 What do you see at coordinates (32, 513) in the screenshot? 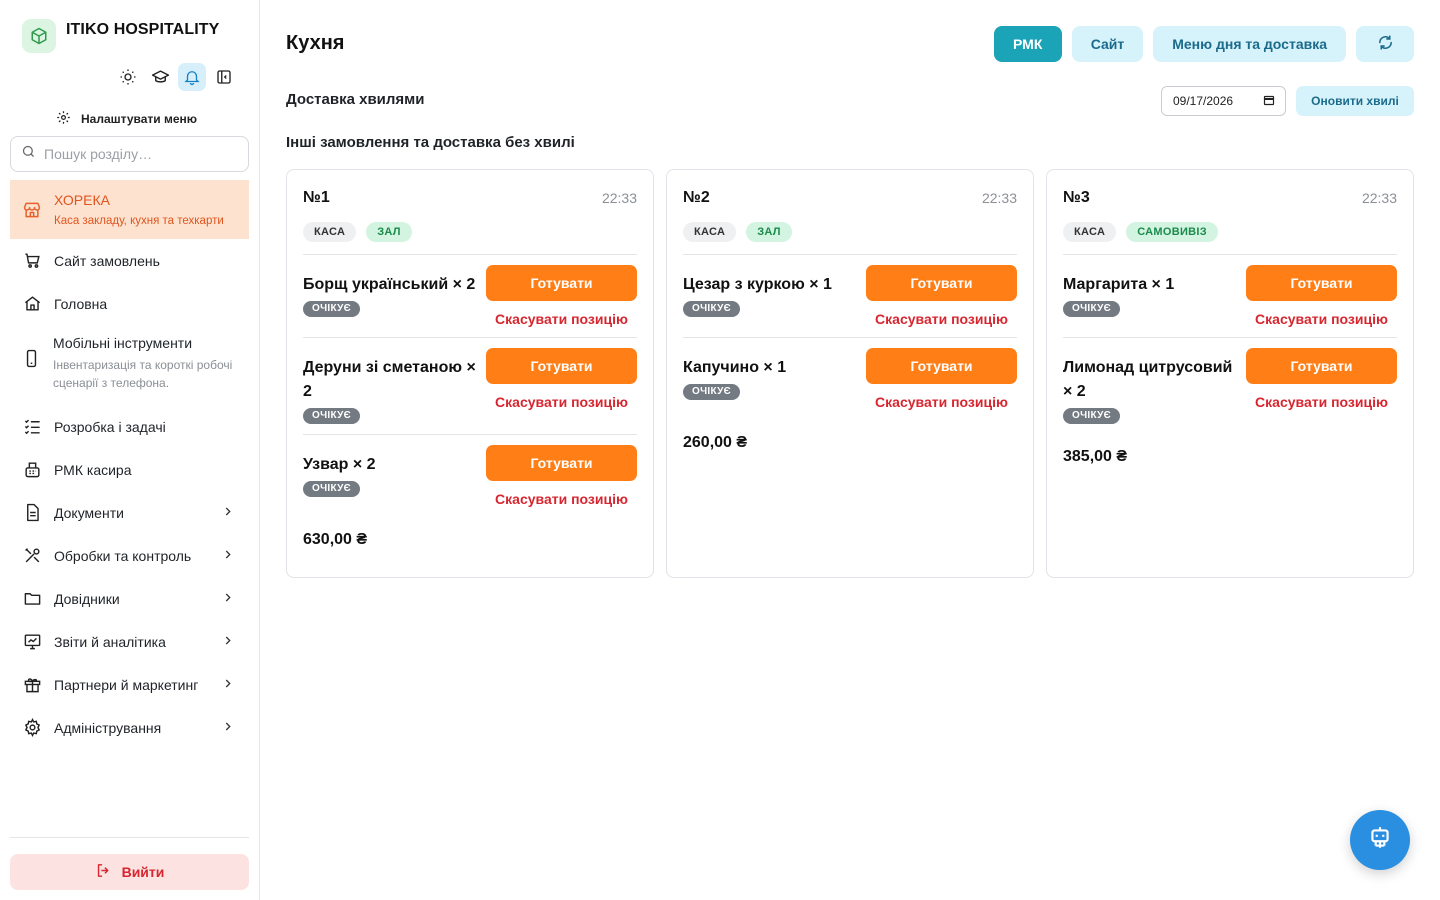
I see `document-icon` at bounding box center [32, 513].